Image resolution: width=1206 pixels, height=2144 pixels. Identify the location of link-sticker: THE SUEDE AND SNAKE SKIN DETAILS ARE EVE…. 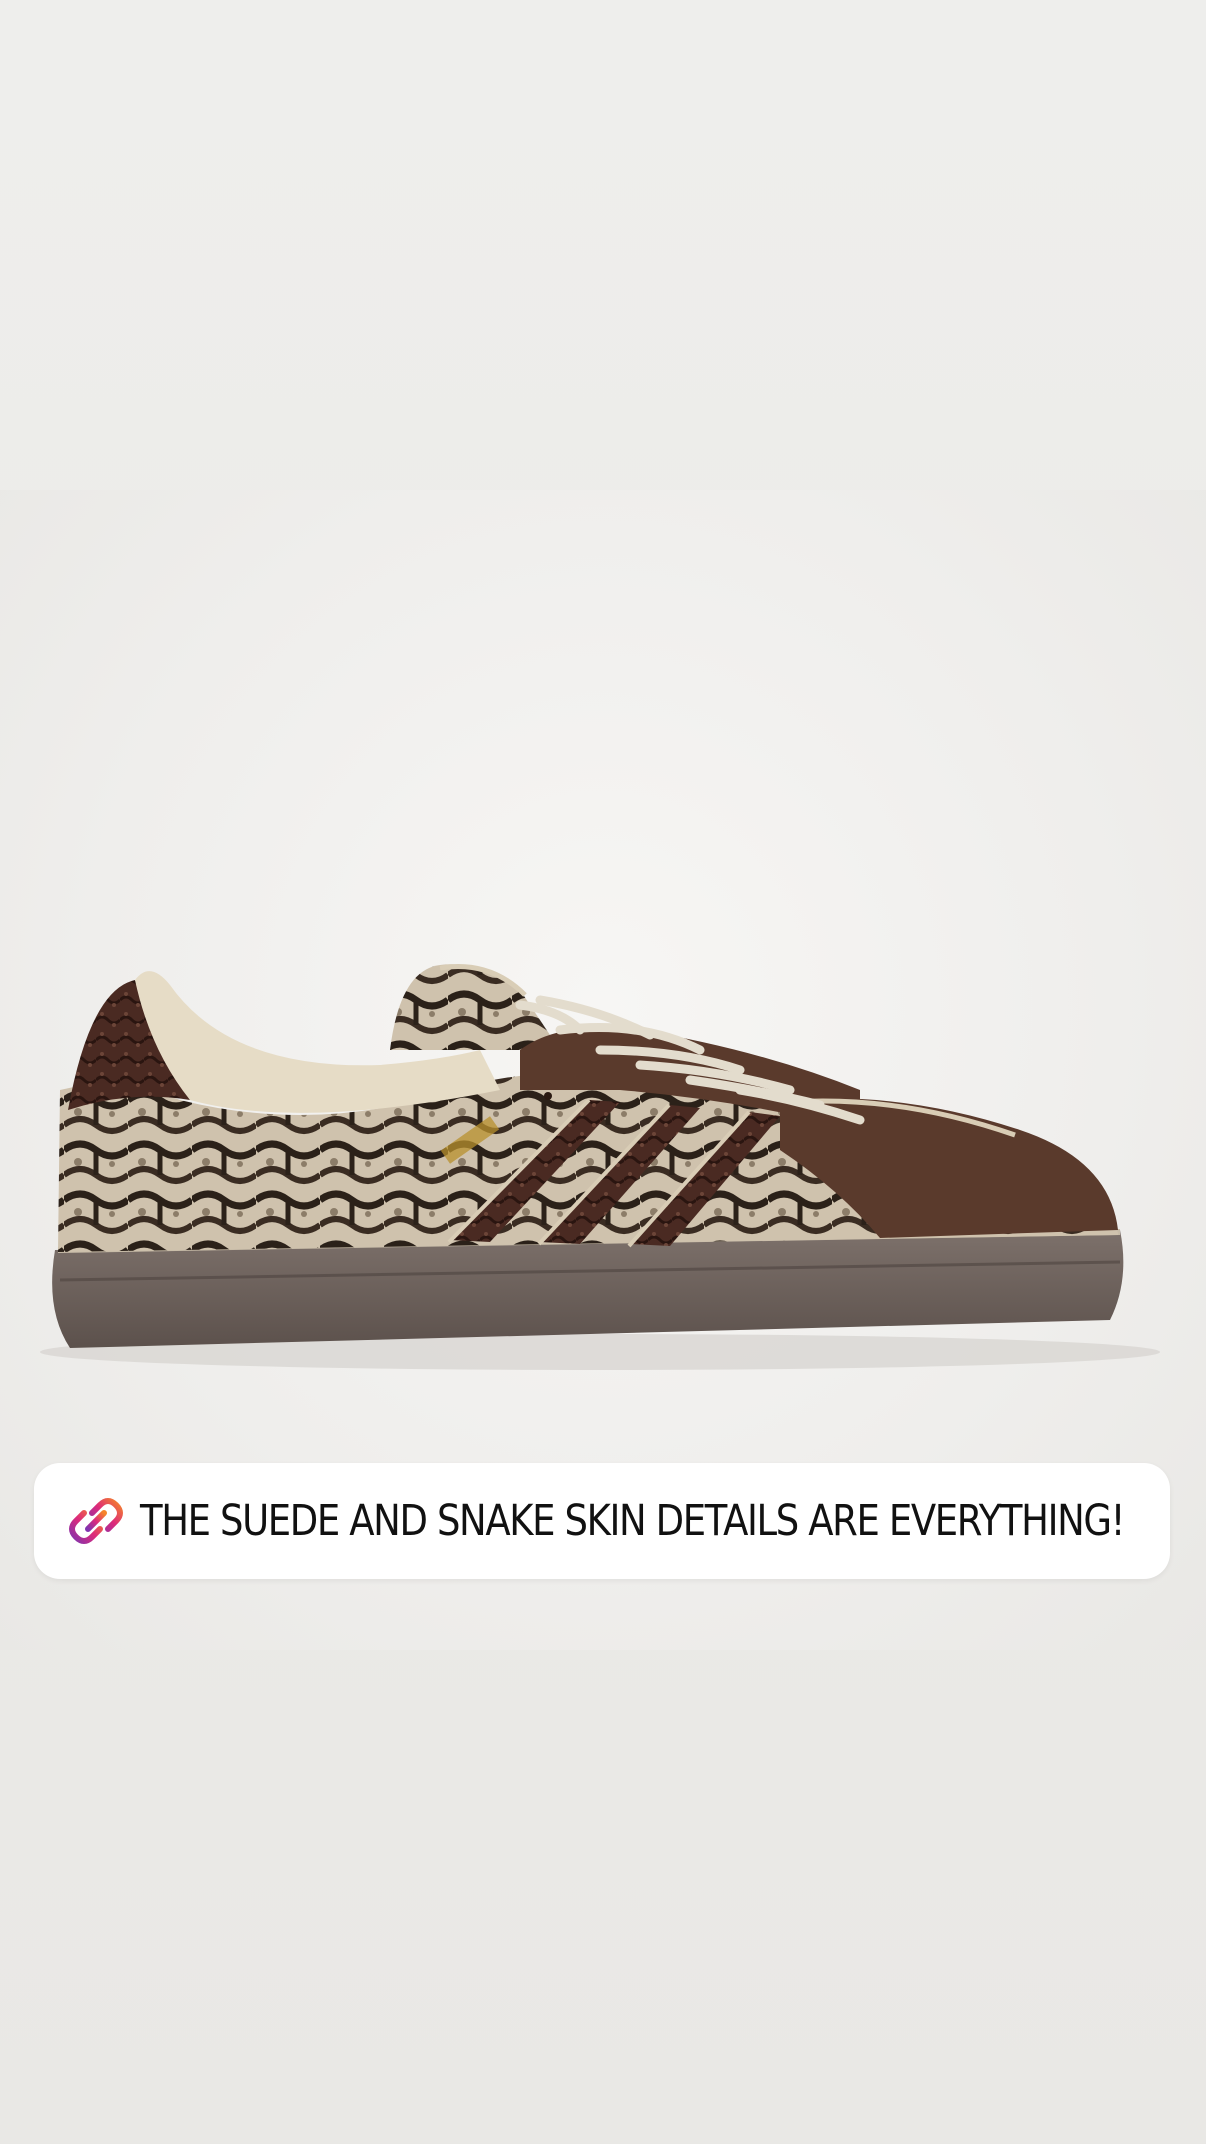
(602, 1521).